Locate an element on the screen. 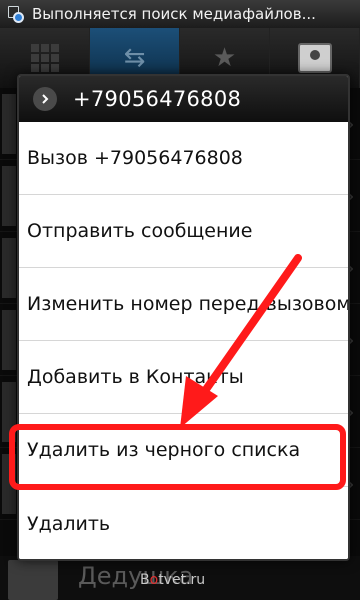  watermark-prefix: B is located at coordinates (145, 580).